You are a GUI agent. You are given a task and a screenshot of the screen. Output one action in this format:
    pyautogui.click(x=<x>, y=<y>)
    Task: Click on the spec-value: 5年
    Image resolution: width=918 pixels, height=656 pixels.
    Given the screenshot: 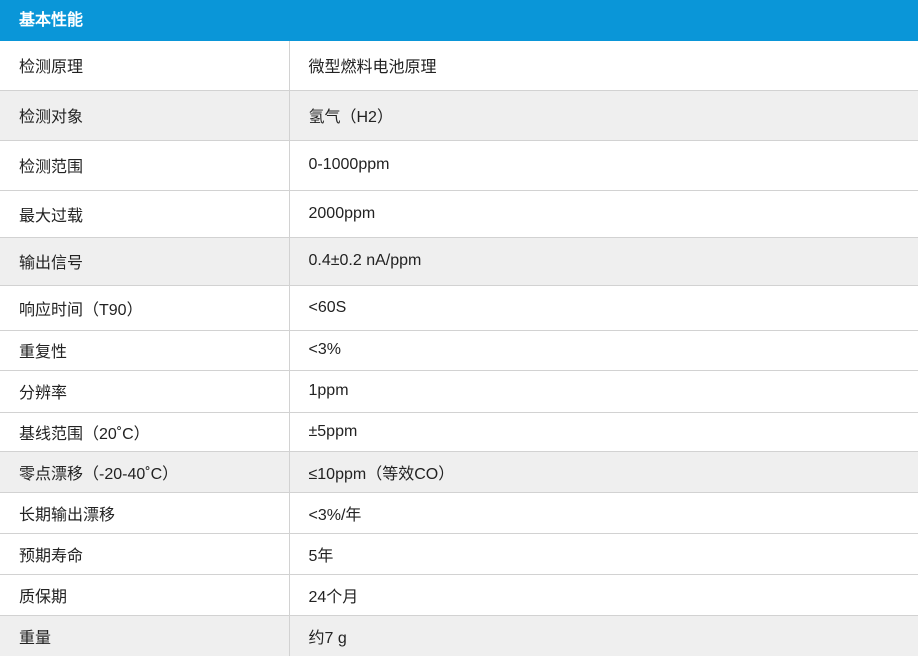 What is the action you would take?
    pyautogui.click(x=603, y=554)
    